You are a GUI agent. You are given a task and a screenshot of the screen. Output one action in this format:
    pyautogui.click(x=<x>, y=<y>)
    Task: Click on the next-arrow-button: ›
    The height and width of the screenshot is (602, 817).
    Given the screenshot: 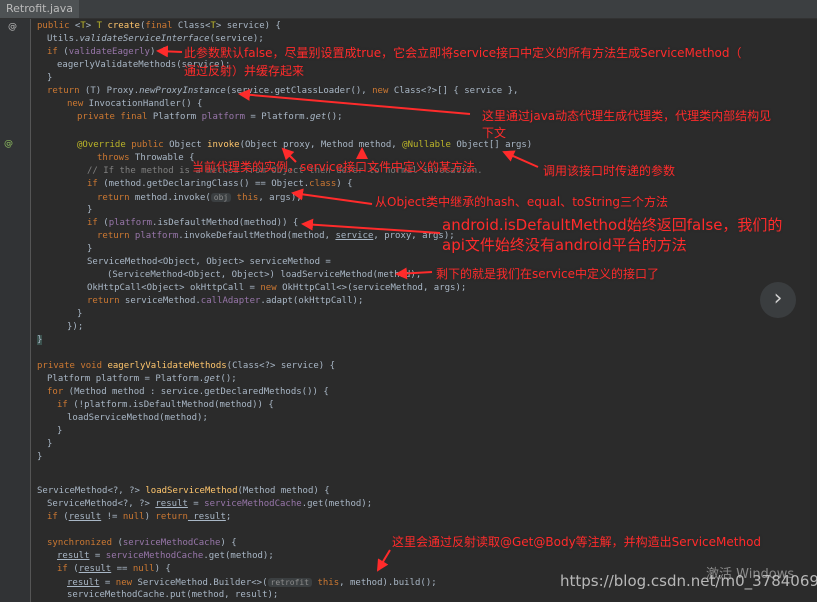 What is the action you would take?
    pyautogui.click(x=778, y=300)
    